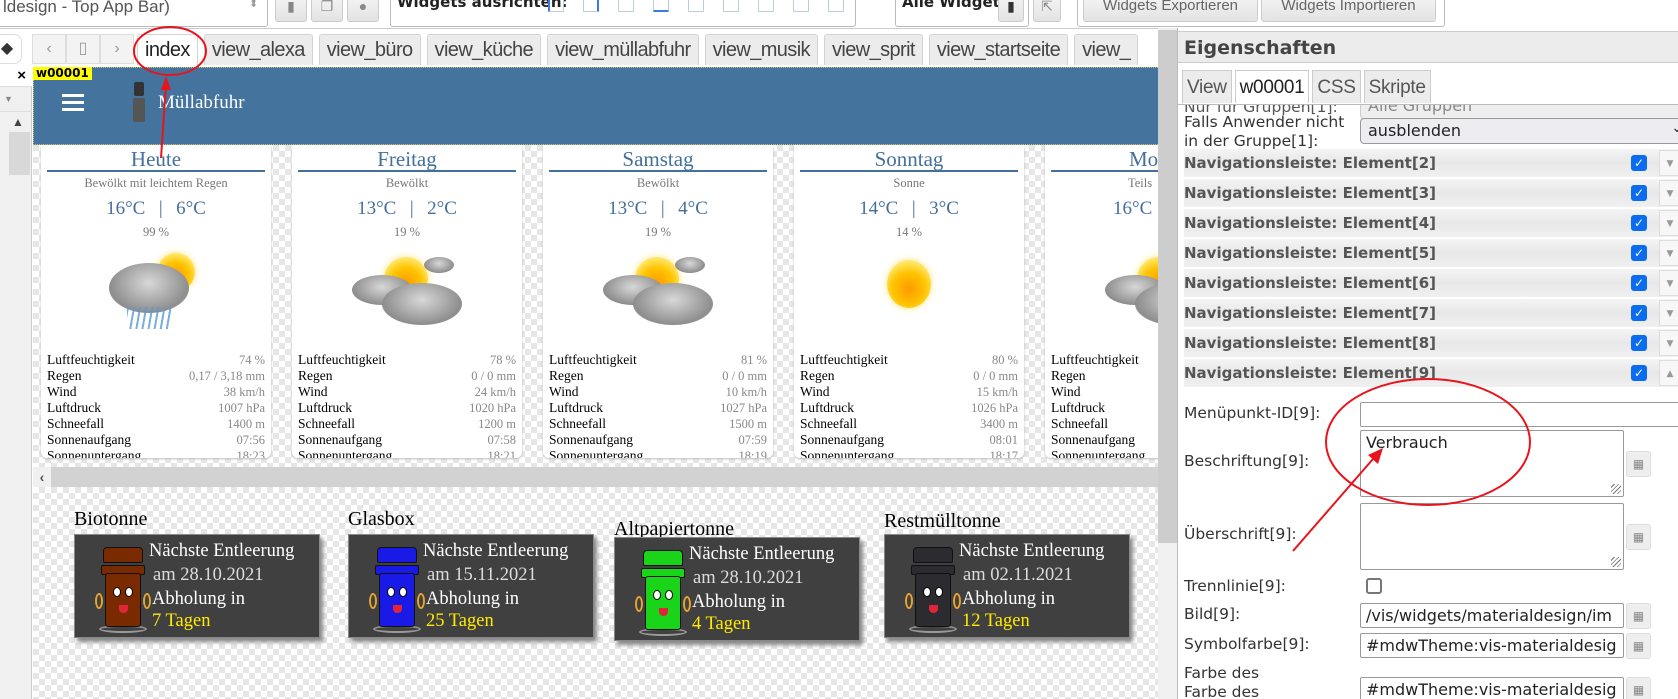  Describe the element at coordinates (363, 11) in the screenshot. I see `info-button: ●` at that location.